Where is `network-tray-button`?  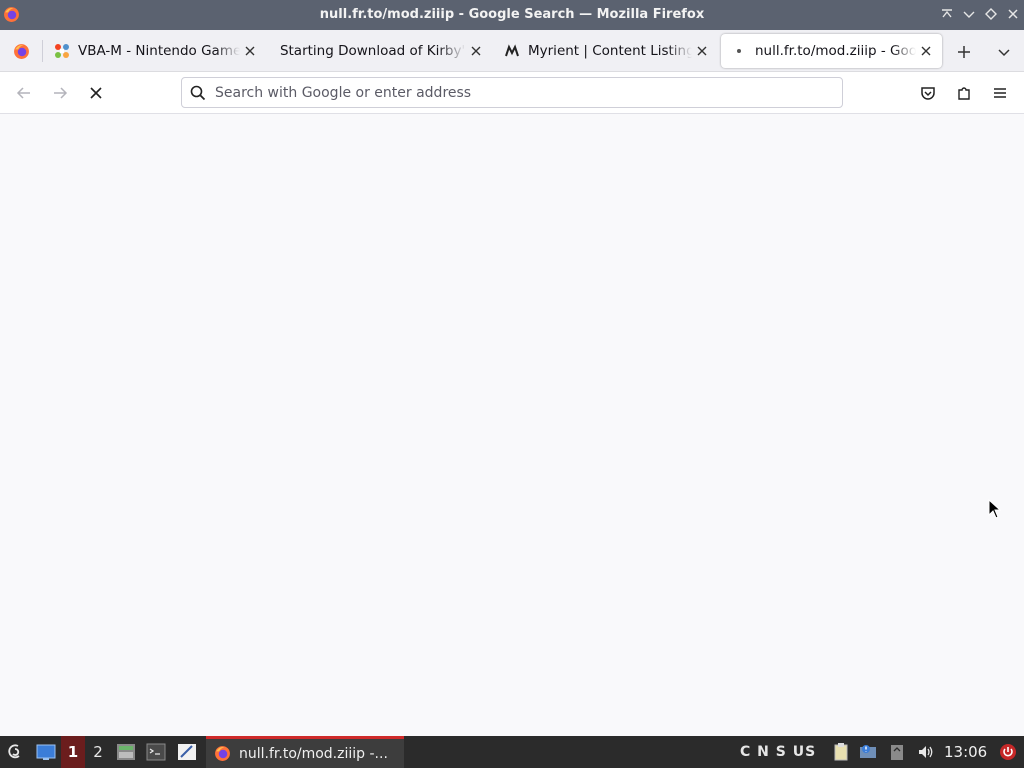
network-tray-button is located at coordinates (868, 752).